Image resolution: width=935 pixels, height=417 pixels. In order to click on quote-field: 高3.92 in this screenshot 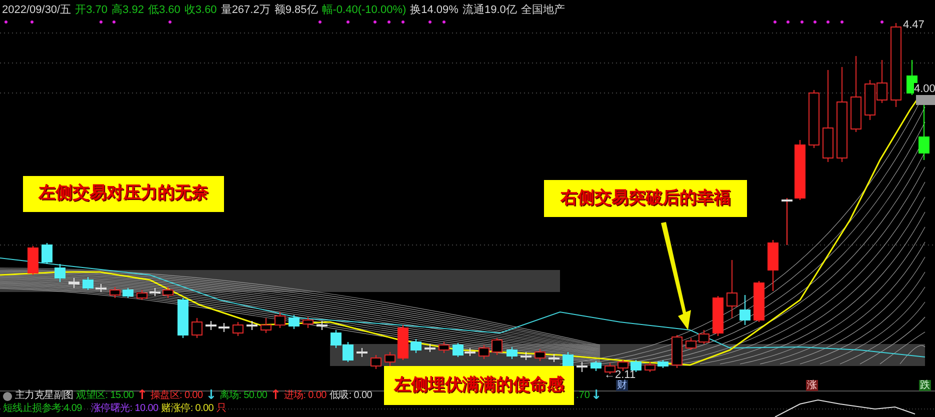, I will do `click(128, 10)`.